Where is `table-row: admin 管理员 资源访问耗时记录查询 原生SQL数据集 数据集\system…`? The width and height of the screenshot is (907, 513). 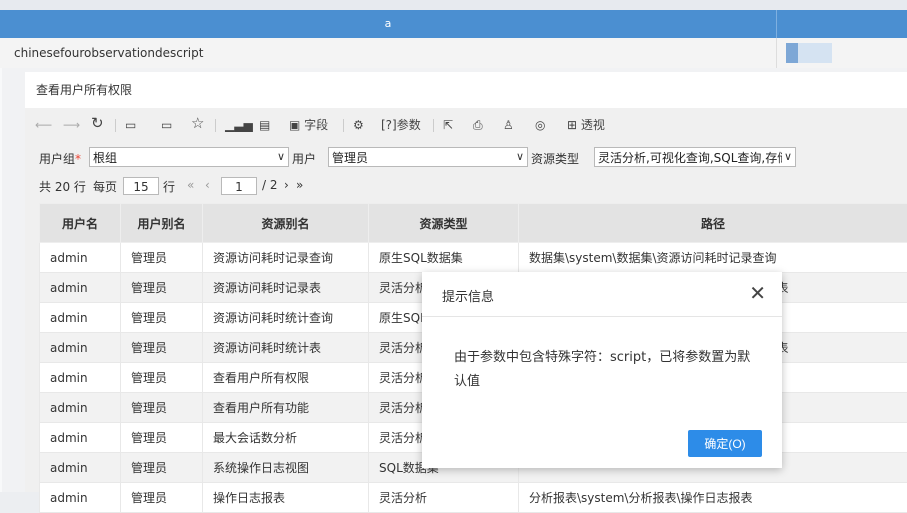 table-row: admin 管理员 资源访问耗时记录查询 原生SQL数据集 数据集\system… is located at coordinates (473, 258).